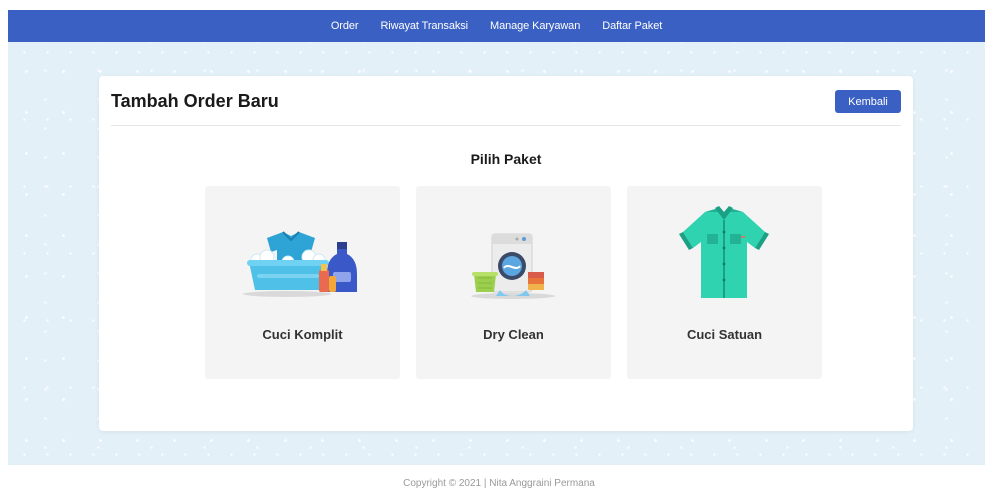  Describe the element at coordinates (724, 252) in the screenshot. I see `shirt-icon` at that location.